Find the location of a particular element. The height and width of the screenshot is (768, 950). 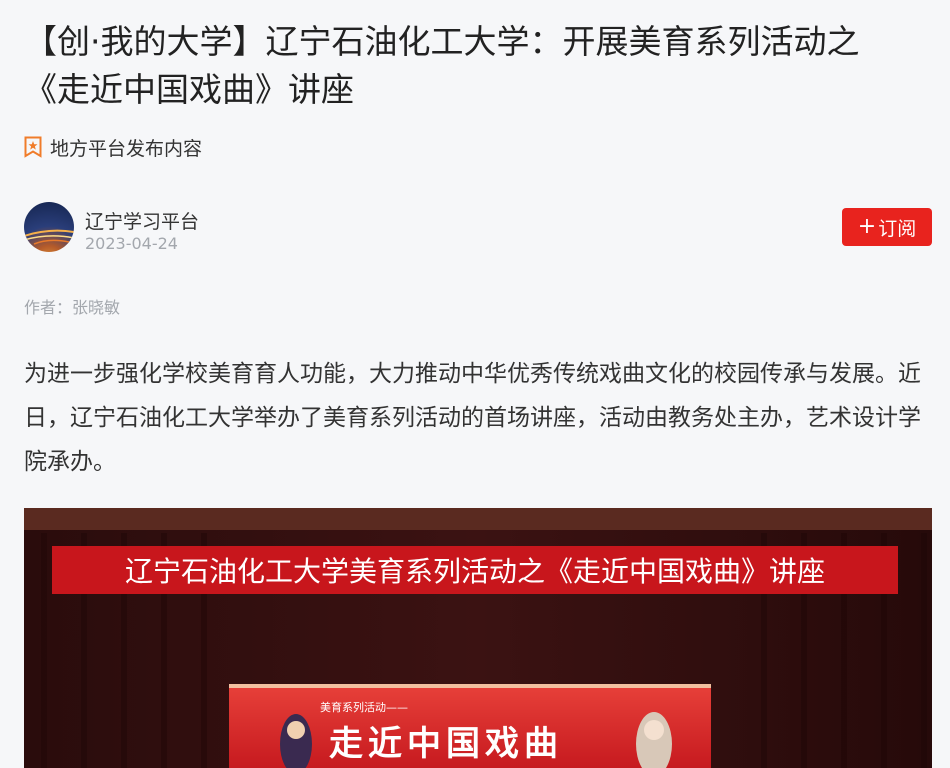

subscribe-button: + 订阅 is located at coordinates (887, 227).